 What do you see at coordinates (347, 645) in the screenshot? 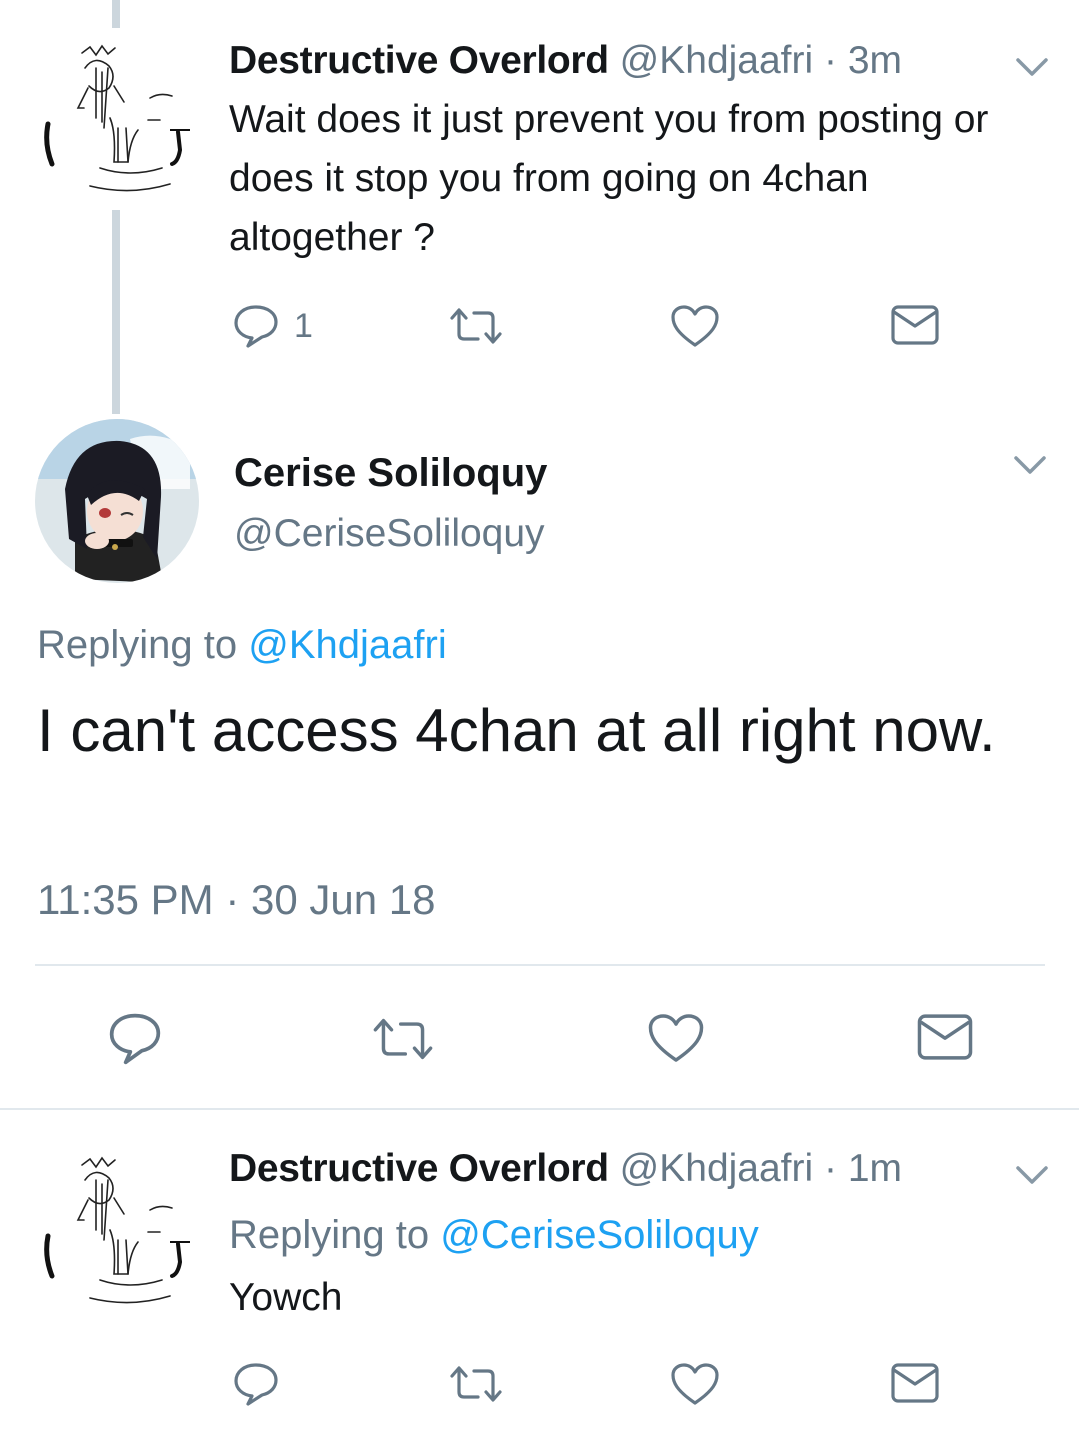
I see `replying-to-link: @Khdjaafri` at bounding box center [347, 645].